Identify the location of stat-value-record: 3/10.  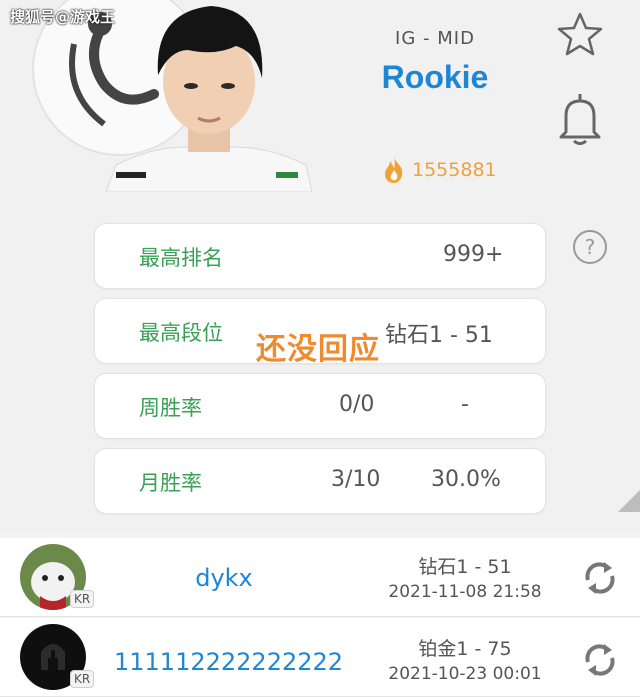
(356, 479).